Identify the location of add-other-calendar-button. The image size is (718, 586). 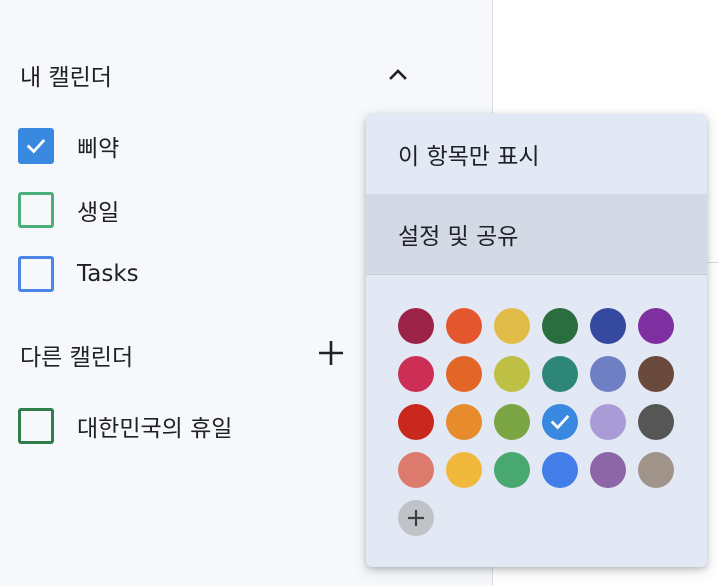
(331, 353).